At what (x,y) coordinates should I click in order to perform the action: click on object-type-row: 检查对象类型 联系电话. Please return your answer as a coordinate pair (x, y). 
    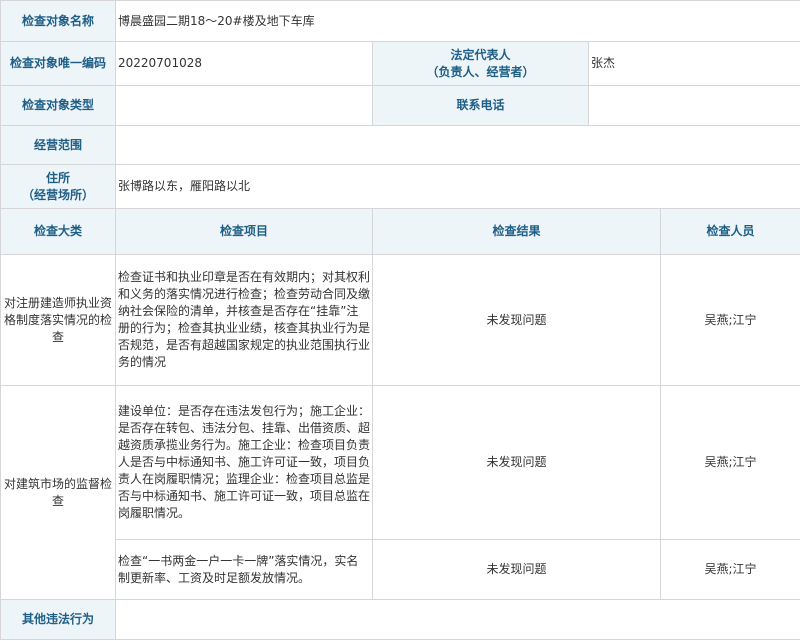
    Looking at the image, I should click on (400, 105).